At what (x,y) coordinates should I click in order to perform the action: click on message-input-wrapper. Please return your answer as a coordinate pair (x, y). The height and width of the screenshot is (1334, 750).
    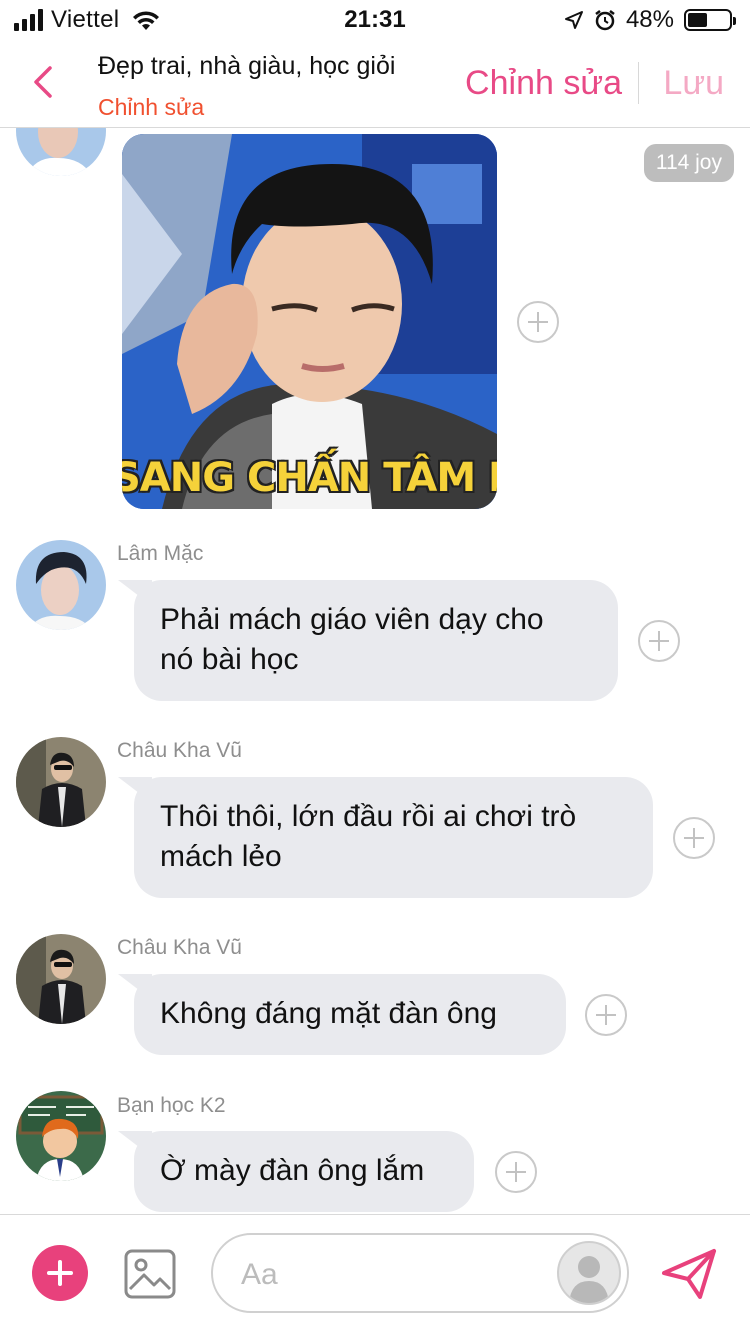
    Looking at the image, I should click on (420, 1273).